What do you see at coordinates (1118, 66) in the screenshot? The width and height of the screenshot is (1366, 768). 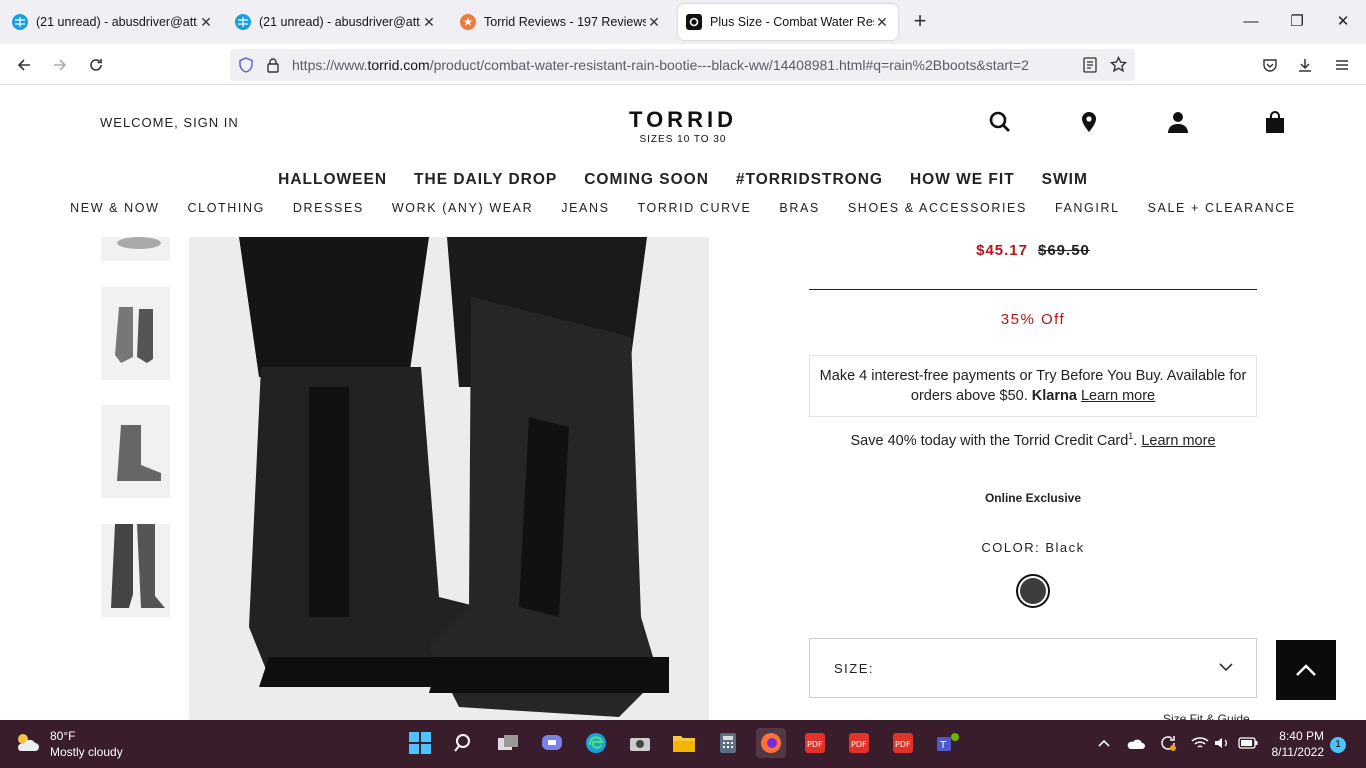 I see `bookmark-star-icon` at bounding box center [1118, 66].